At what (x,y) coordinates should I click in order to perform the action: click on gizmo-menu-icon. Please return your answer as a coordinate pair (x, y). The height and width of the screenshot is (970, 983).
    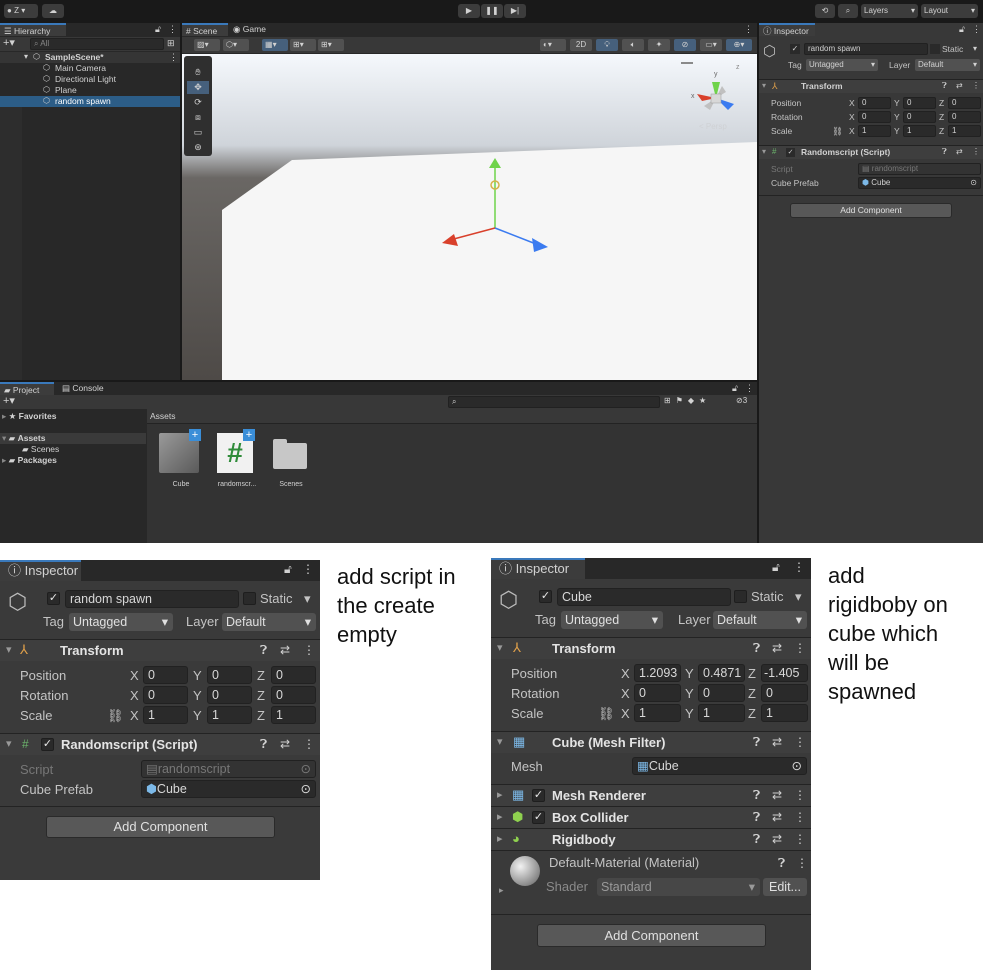
    Looking at the image, I should click on (687, 63).